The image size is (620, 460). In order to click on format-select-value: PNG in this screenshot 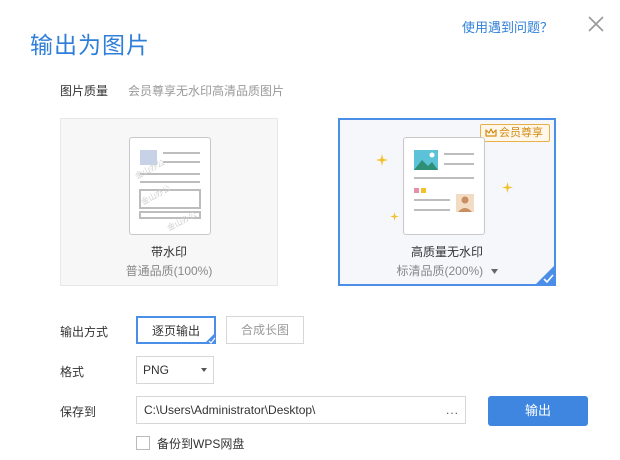, I will do `click(156, 370)`.